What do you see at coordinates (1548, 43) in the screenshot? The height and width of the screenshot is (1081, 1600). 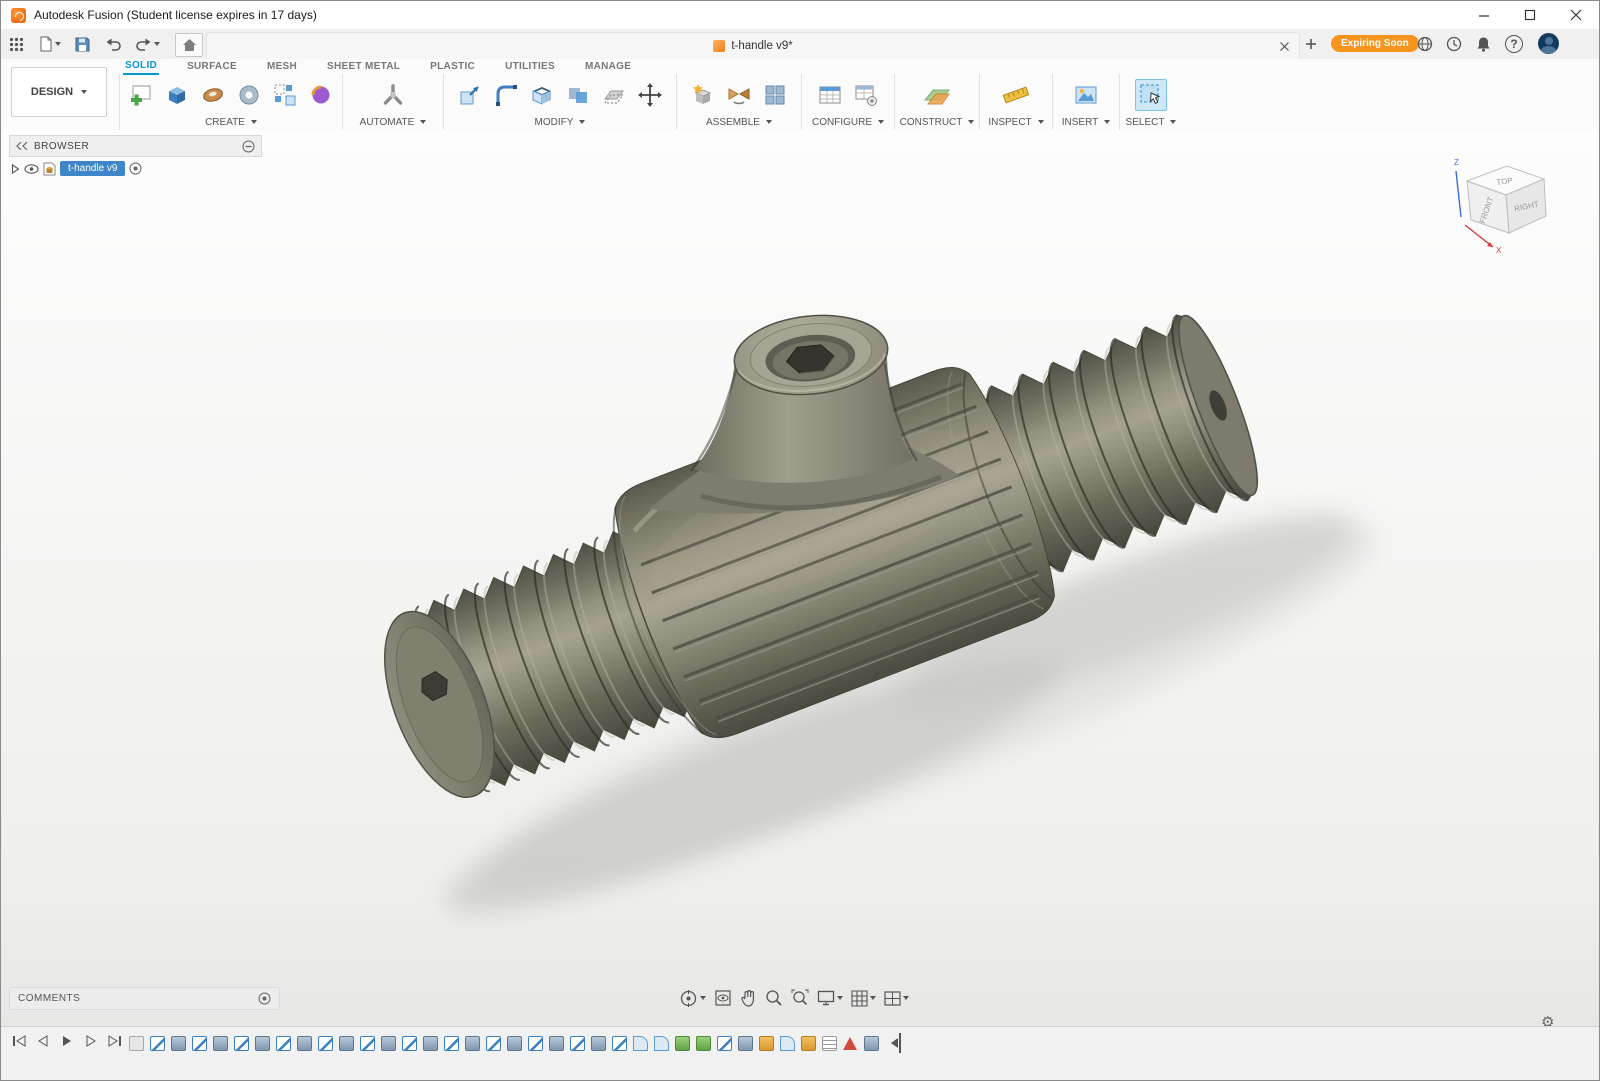 I see `user-avatar` at bounding box center [1548, 43].